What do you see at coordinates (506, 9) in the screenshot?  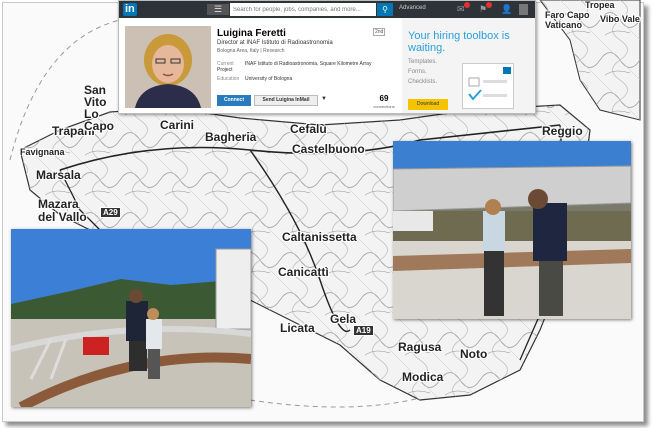 I see `add-connection-icon: 👤` at bounding box center [506, 9].